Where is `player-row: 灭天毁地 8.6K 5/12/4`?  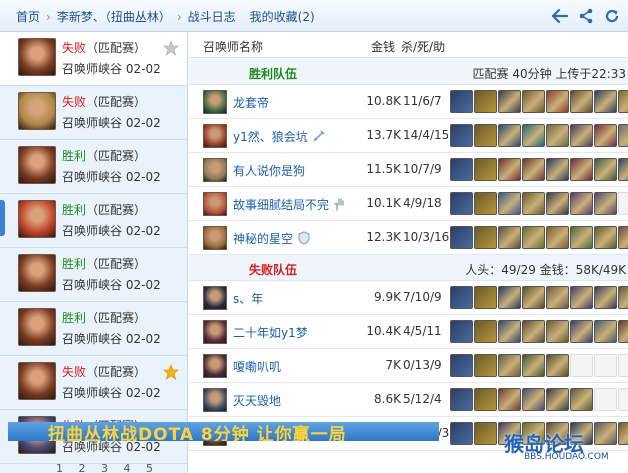
player-row: 灭天毁地 8.6K 5/12/4 is located at coordinates (408, 400).